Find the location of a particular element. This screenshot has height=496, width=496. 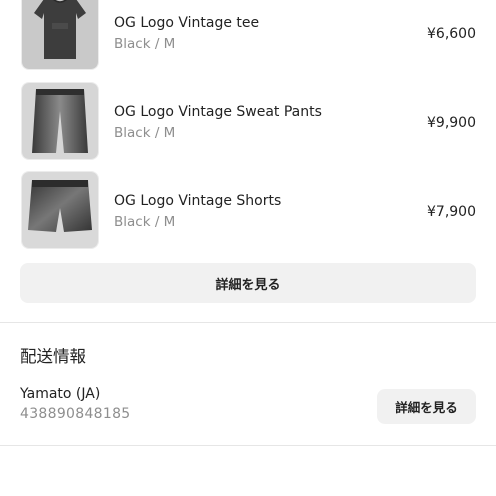

item-name: OG Logo Vintage Shorts is located at coordinates (198, 201).